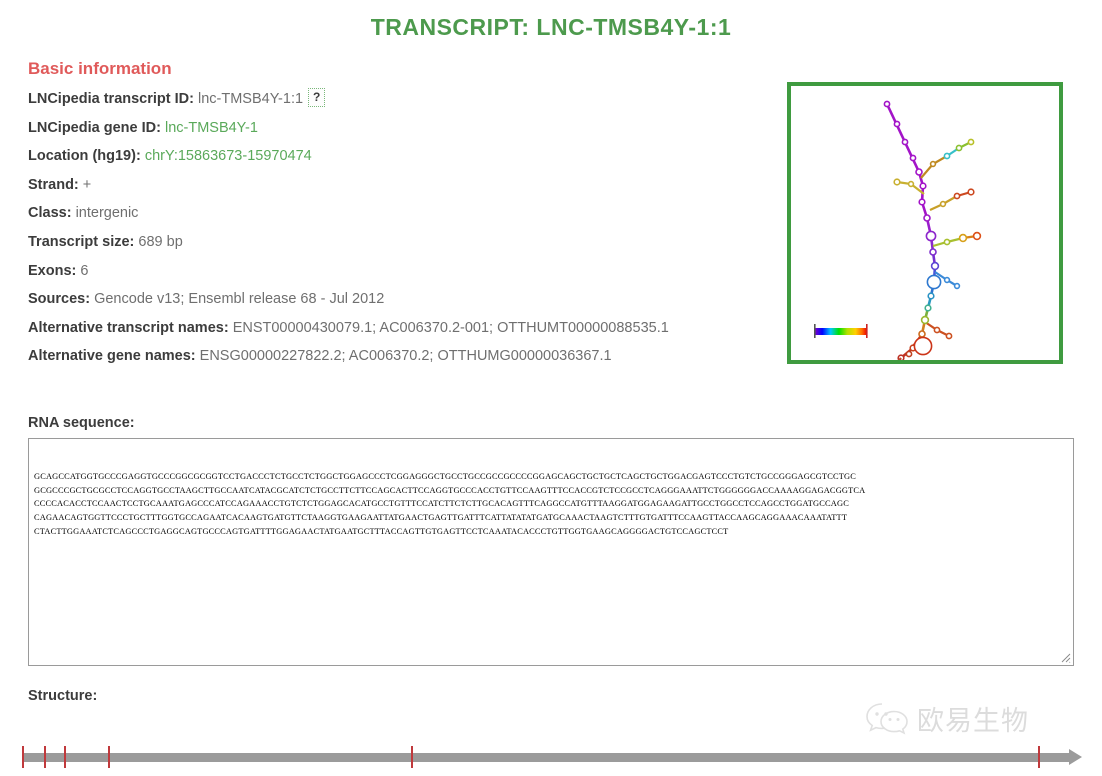 Image resolution: width=1102 pixels, height=776 pixels. What do you see at coordinates (551, 27) in the screenshot?
I see `page-title: TRANSCRIPT: LNC-TMSB4Y-1:1` at bounding box center [551, 27].